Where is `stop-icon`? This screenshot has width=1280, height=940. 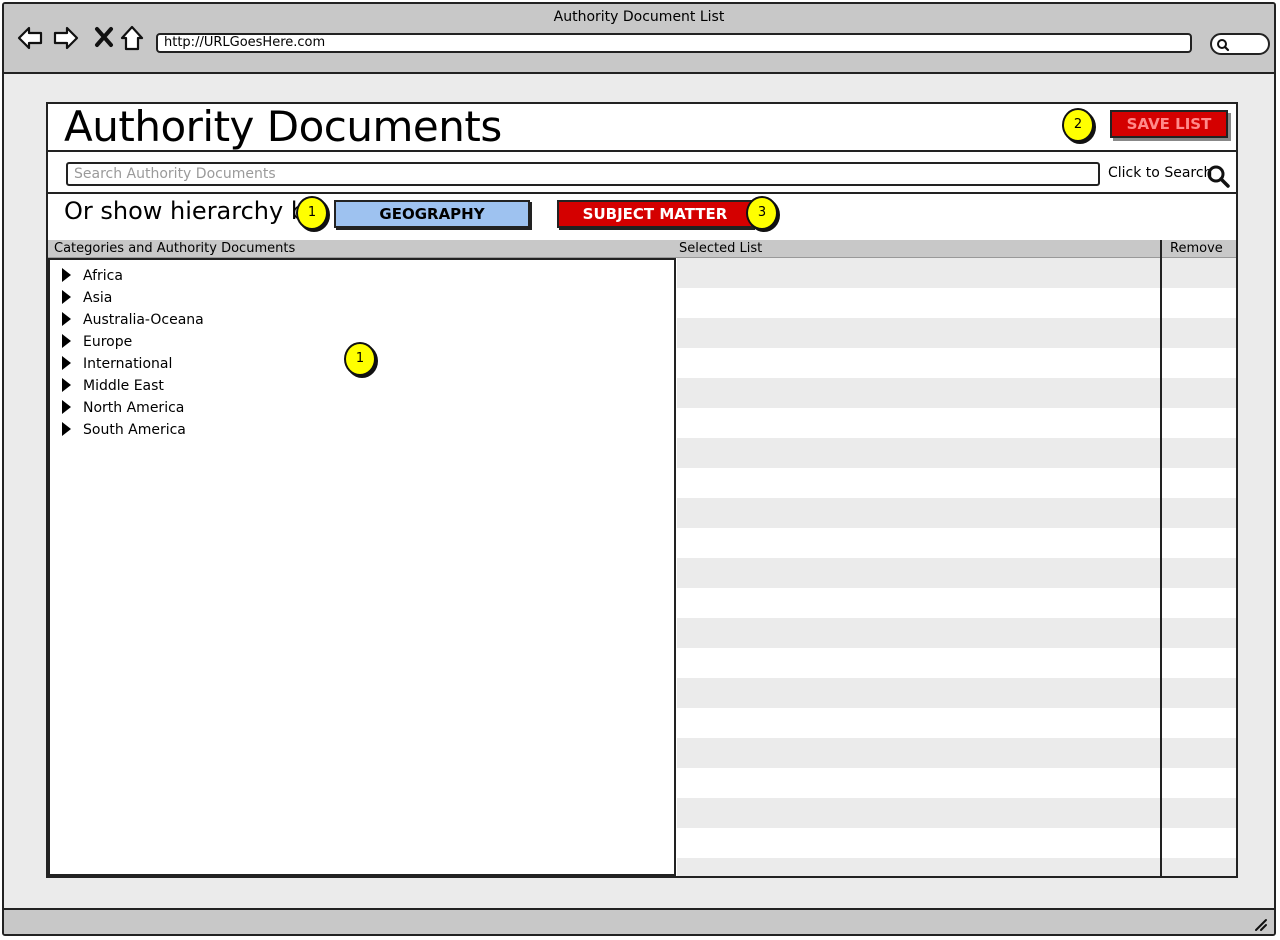
stop-icon is located at coordinates (104, 38).